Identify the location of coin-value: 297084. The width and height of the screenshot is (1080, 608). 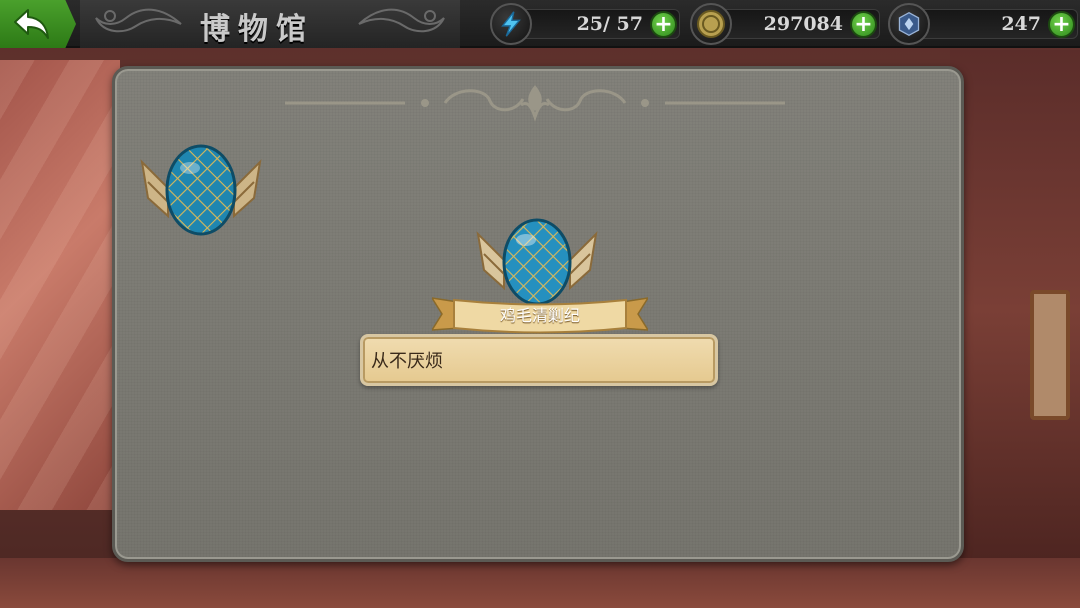
(803, 24).